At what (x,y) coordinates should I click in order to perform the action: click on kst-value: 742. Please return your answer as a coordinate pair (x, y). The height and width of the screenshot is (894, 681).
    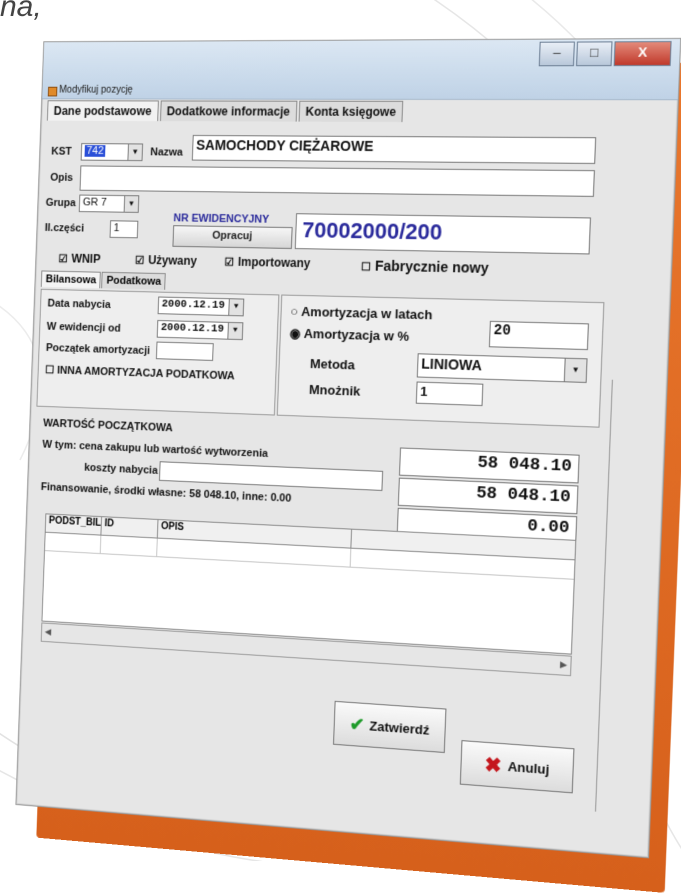
    Looking at the image, I should click on (95, 151).